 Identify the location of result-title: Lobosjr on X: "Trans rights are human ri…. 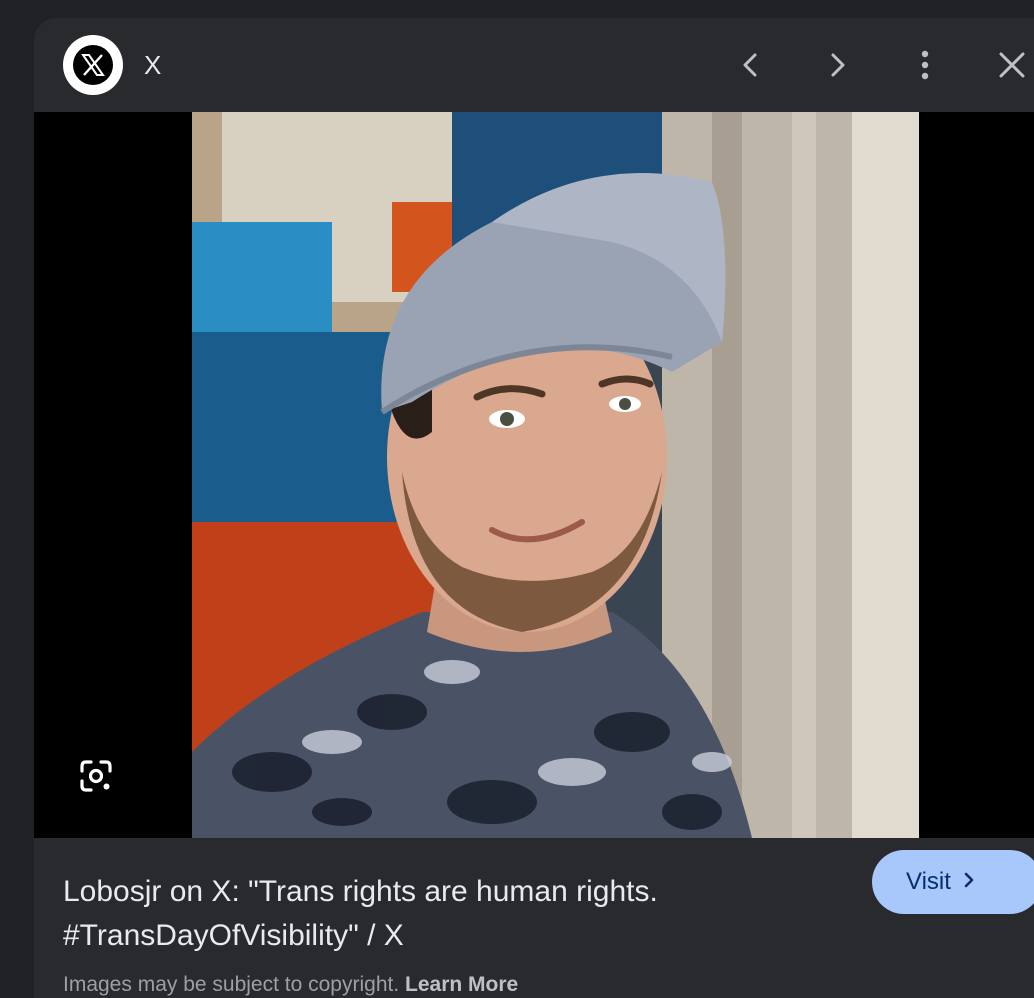
(473, 914).